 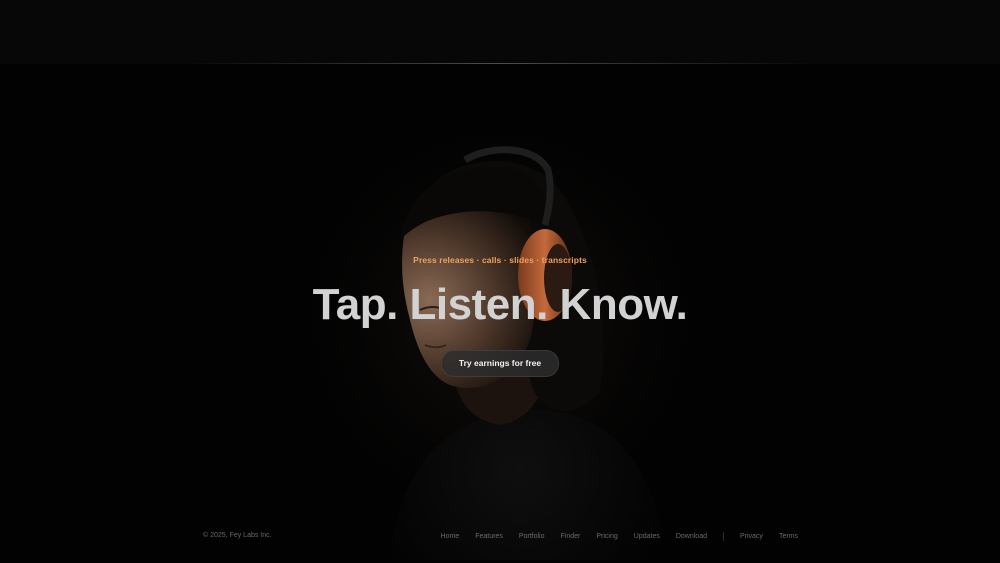 I want to click on footer-divider, so click(x=723, y=536).